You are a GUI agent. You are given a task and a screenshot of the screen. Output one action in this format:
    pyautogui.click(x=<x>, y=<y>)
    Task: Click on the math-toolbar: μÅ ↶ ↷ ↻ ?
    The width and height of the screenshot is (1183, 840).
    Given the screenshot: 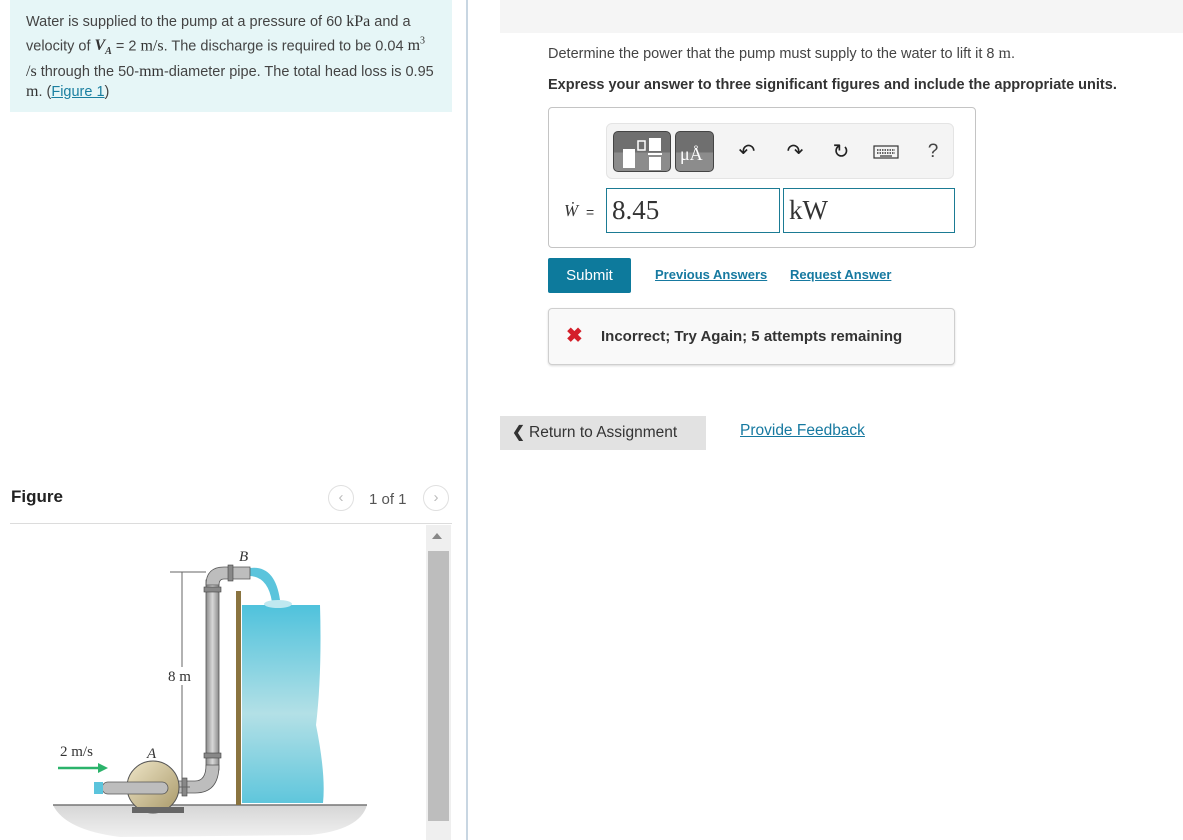 What is the action you would take?
    pyautogui.click(x=780, y=151)
    